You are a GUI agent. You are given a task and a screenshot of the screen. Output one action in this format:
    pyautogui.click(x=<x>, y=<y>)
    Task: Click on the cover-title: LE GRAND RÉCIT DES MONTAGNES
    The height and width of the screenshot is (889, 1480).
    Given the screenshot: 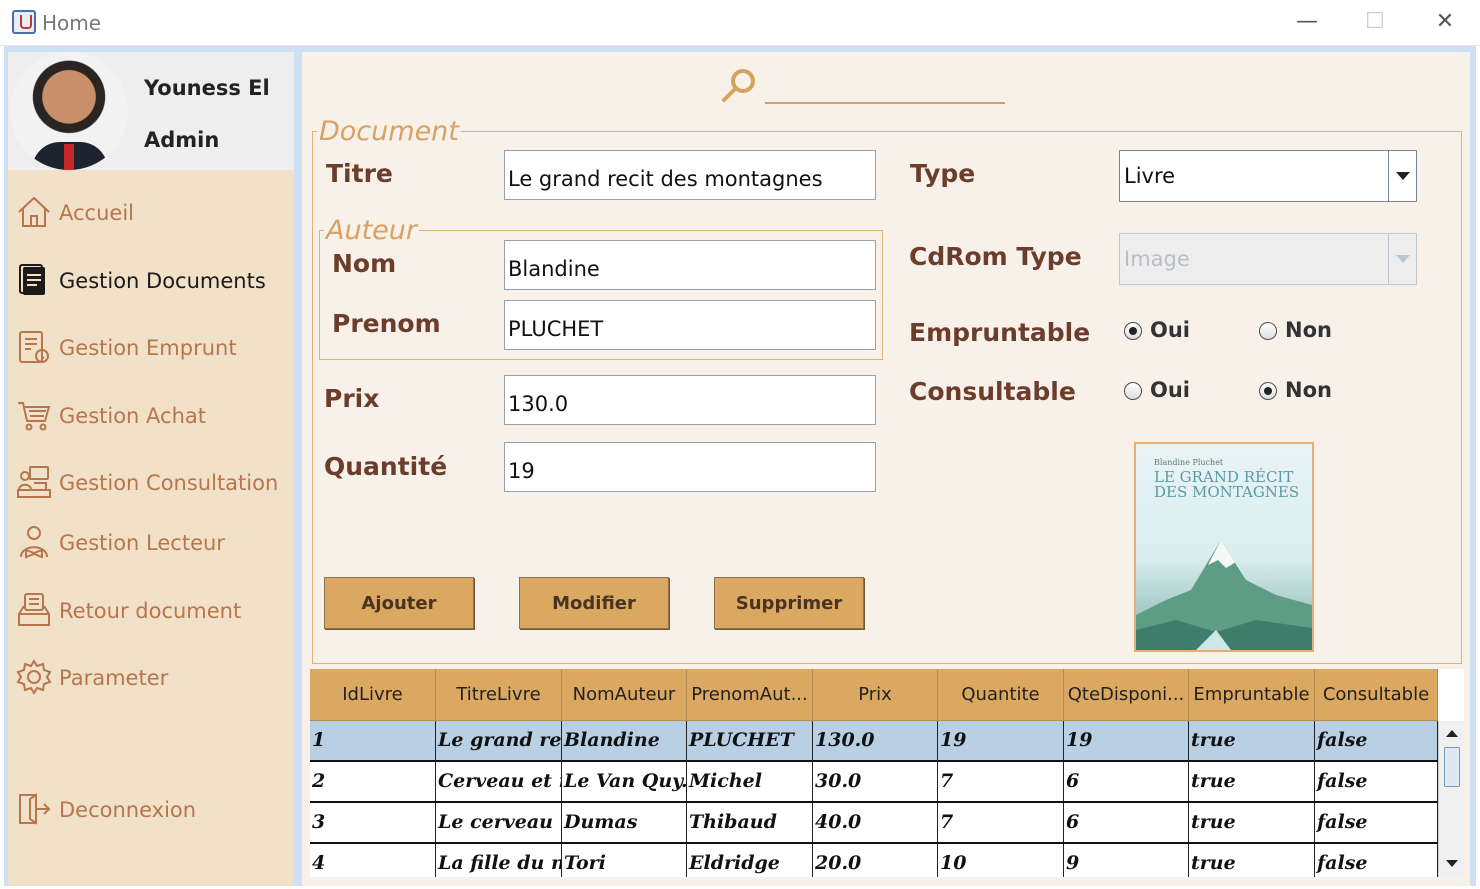 What is the action you would take?
    pyautogui.click(x=1227, y=484)
    